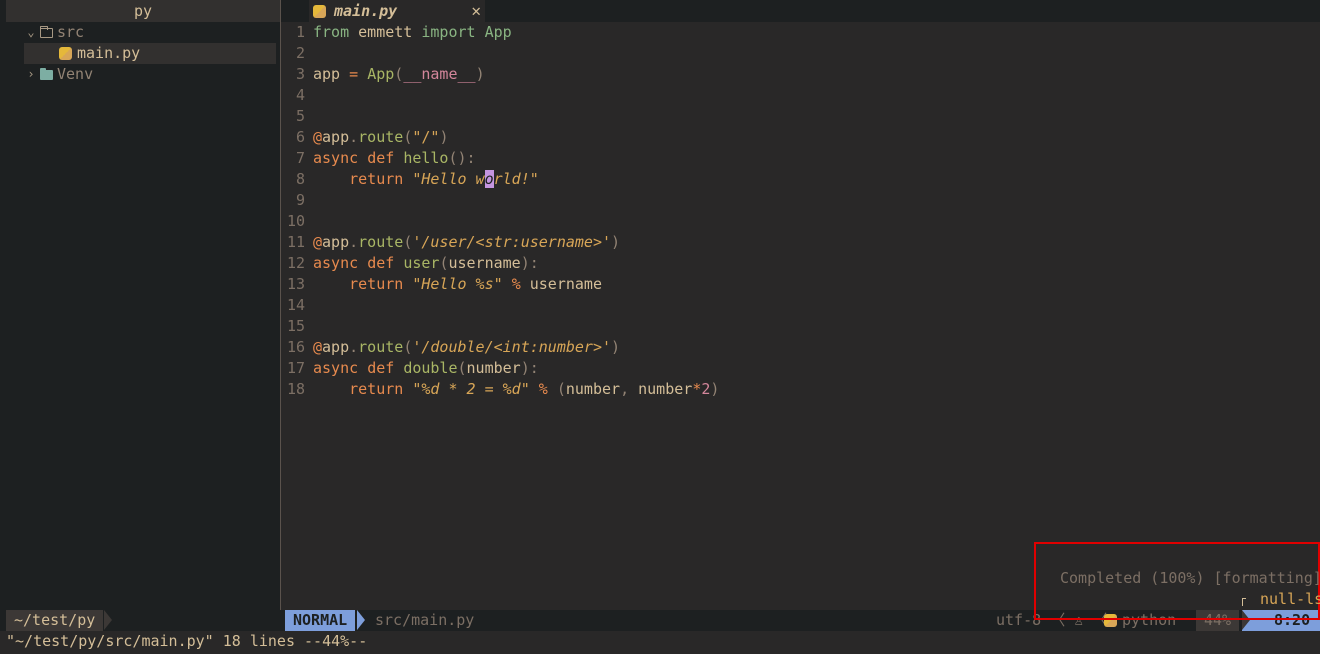  I want to click on line-number: 9, so click(300, 200).